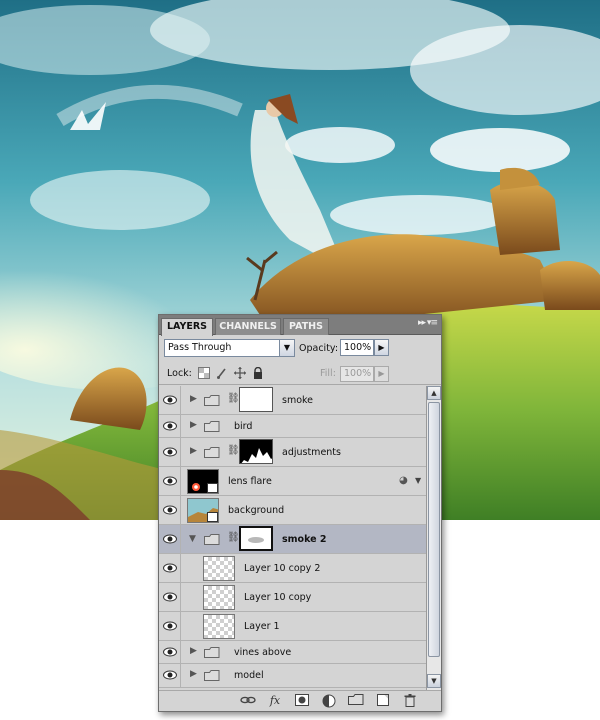  Describe the element at coordinates (275, 701) in the screenshot. I see `fx-icon: fx` at that location.